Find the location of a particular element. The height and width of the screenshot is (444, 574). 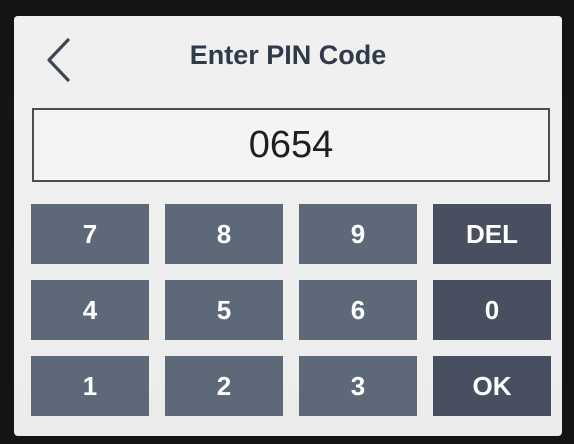

key-3-button: 3 is located at coordinates (358, 386).